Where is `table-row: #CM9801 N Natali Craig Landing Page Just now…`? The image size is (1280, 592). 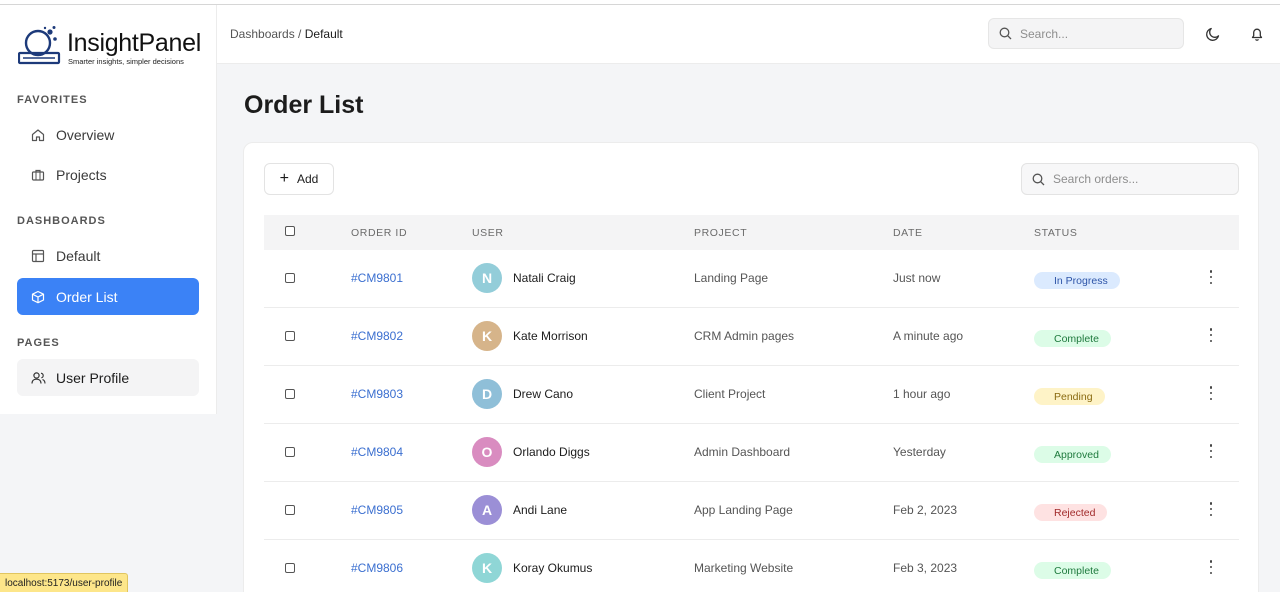 table-row: #CM9801 N Natali Craig Landing Page Just now… is located at coordinates (751, 279).